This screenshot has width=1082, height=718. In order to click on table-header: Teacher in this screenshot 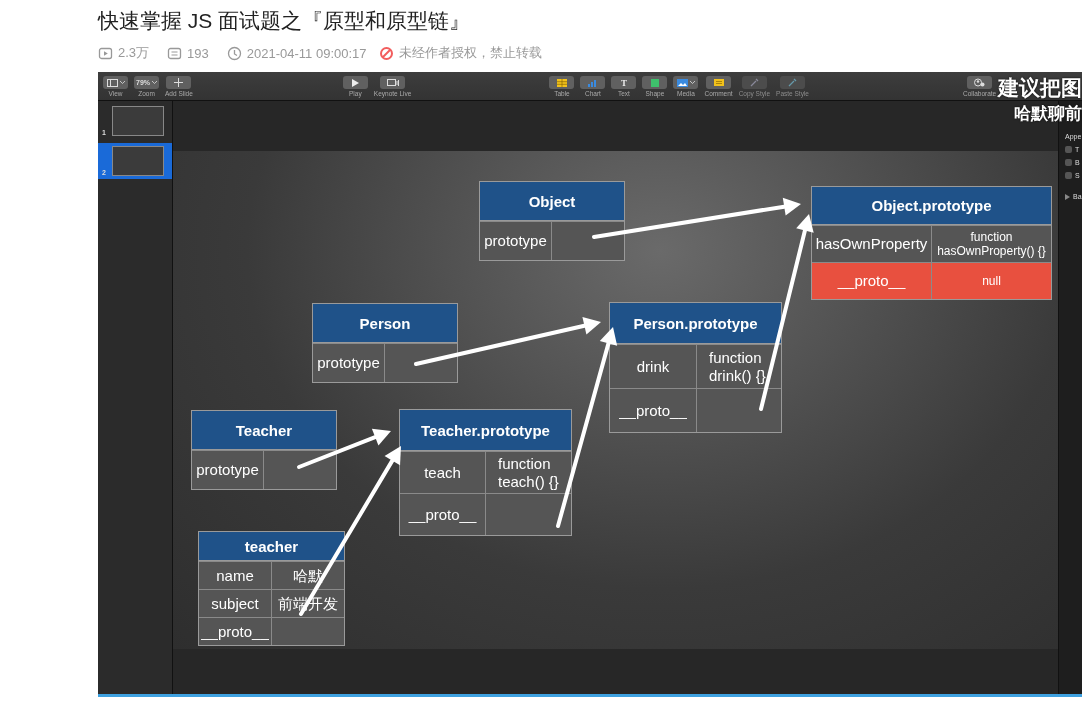, I will do `click(264, 430)`.